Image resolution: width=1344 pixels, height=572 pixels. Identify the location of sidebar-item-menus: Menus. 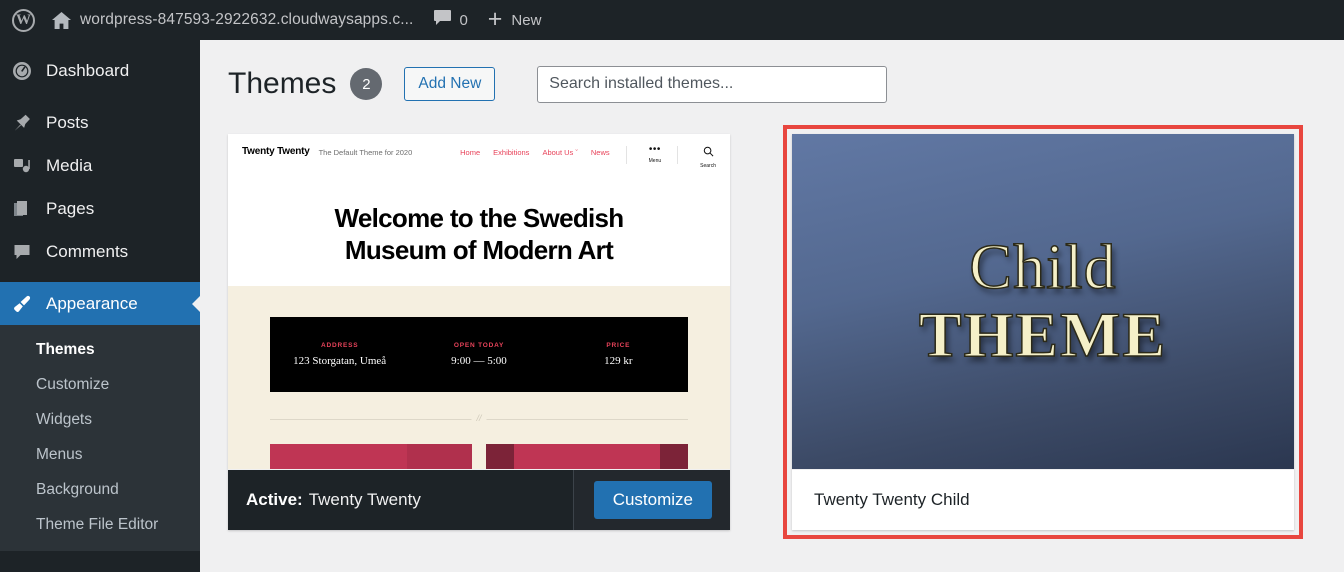
(100, 454).